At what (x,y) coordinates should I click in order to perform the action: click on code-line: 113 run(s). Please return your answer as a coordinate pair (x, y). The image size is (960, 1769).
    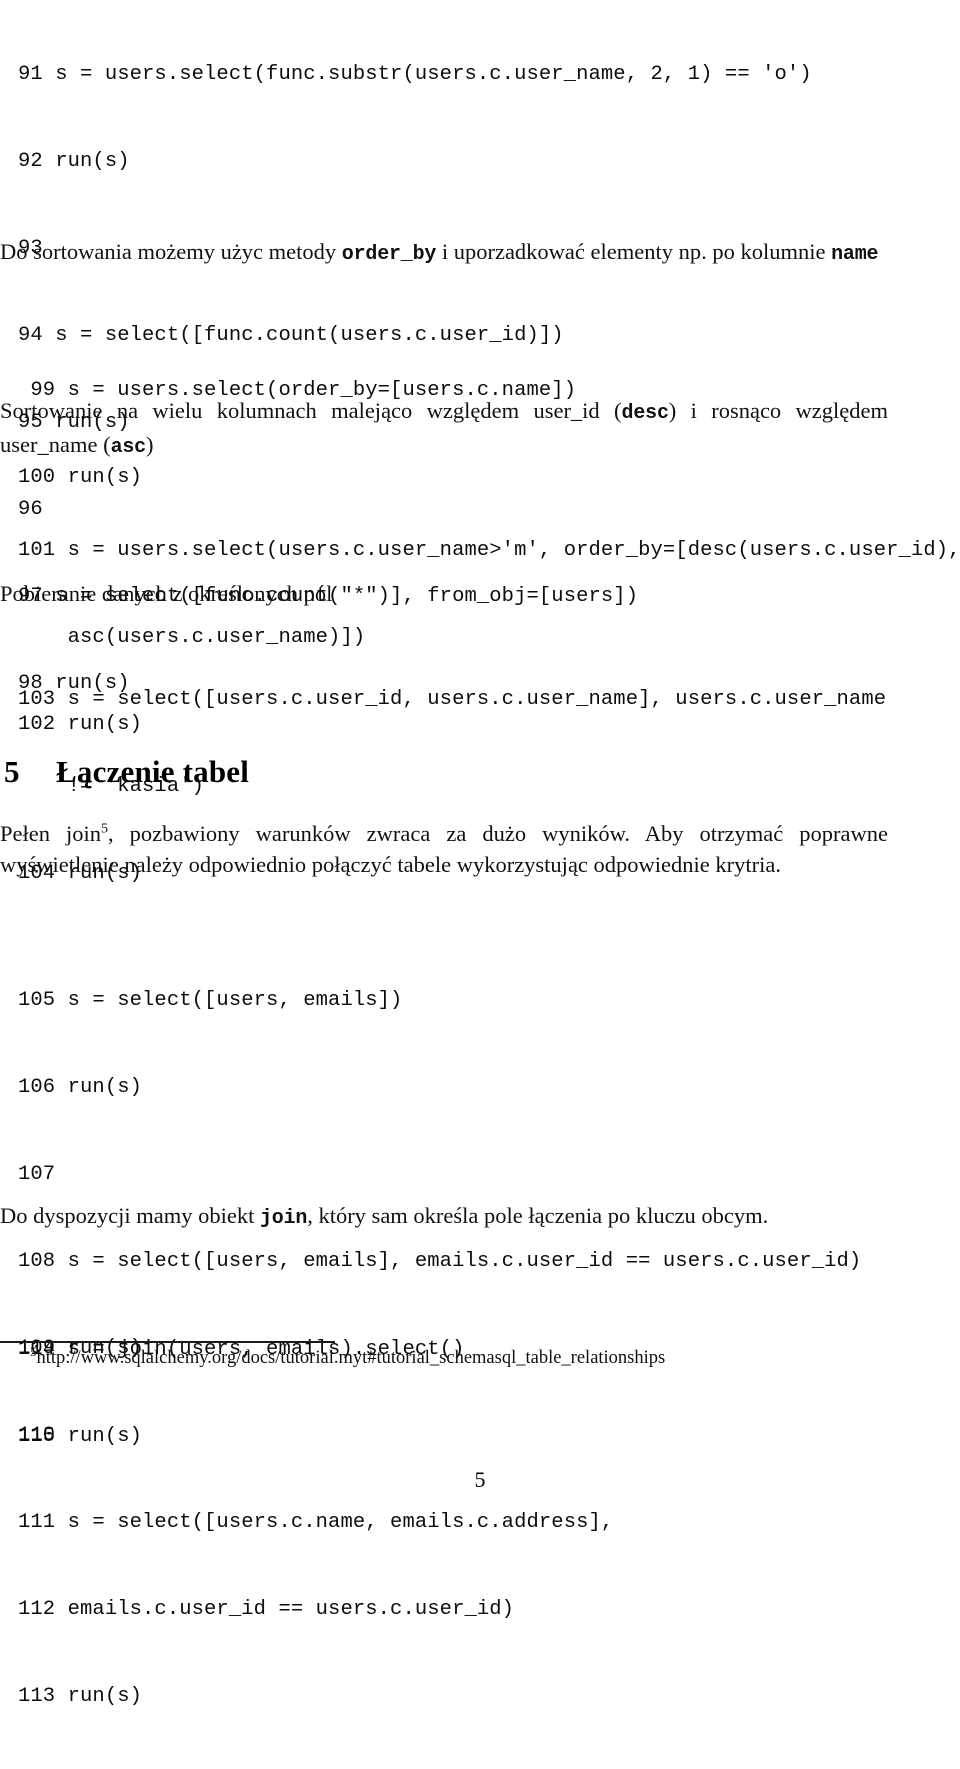
    Looking at the image, I should click on (80, 1696).